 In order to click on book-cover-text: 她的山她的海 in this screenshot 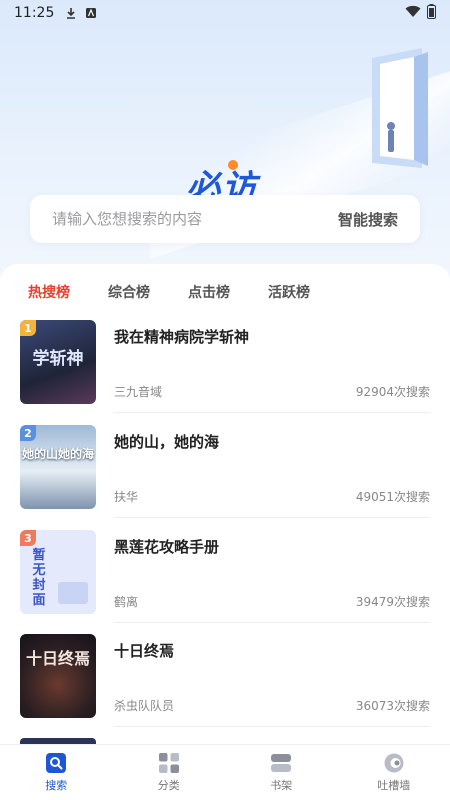, I will do `click(57, 454)`.